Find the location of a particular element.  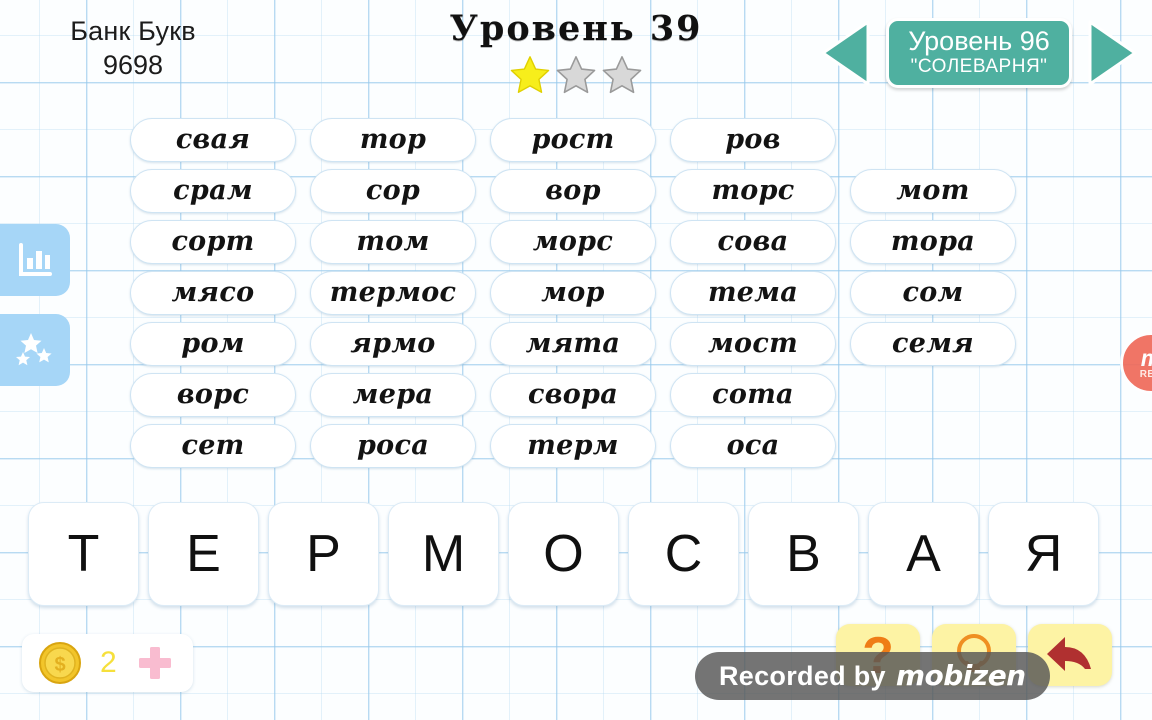

word-row: ром ярмо мята мост семя is located at coordinates (580, 344).